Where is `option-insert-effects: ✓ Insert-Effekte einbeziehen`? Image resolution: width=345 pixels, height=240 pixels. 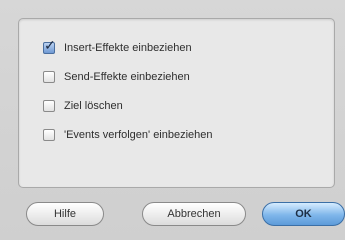 option-insert-effects: ✓ Insert-Effekte einbeziehen is located at coordinates (117, 47).